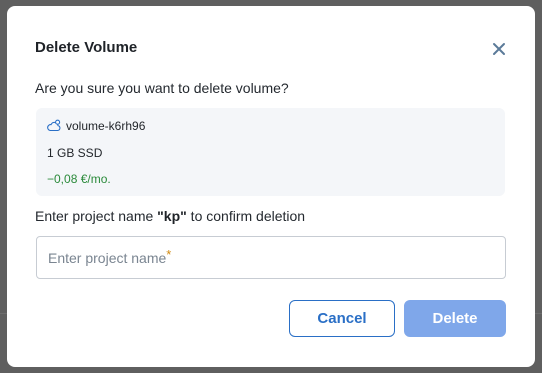 The height and width of the screenshot is (373, 542). I want to click on delete-button: Delete, so click(455, 318).